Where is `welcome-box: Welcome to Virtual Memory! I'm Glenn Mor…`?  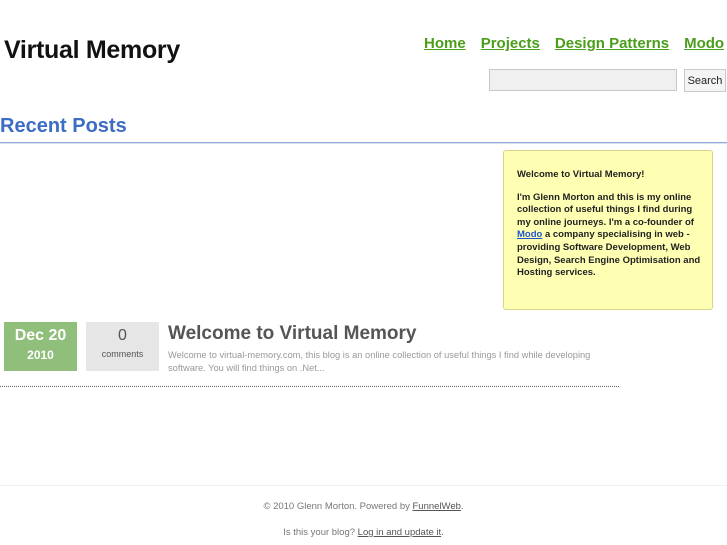 welcome-box: Welcome to Virtual Memory! I'm Glenn Mor… is located at coordinates (608, 230).